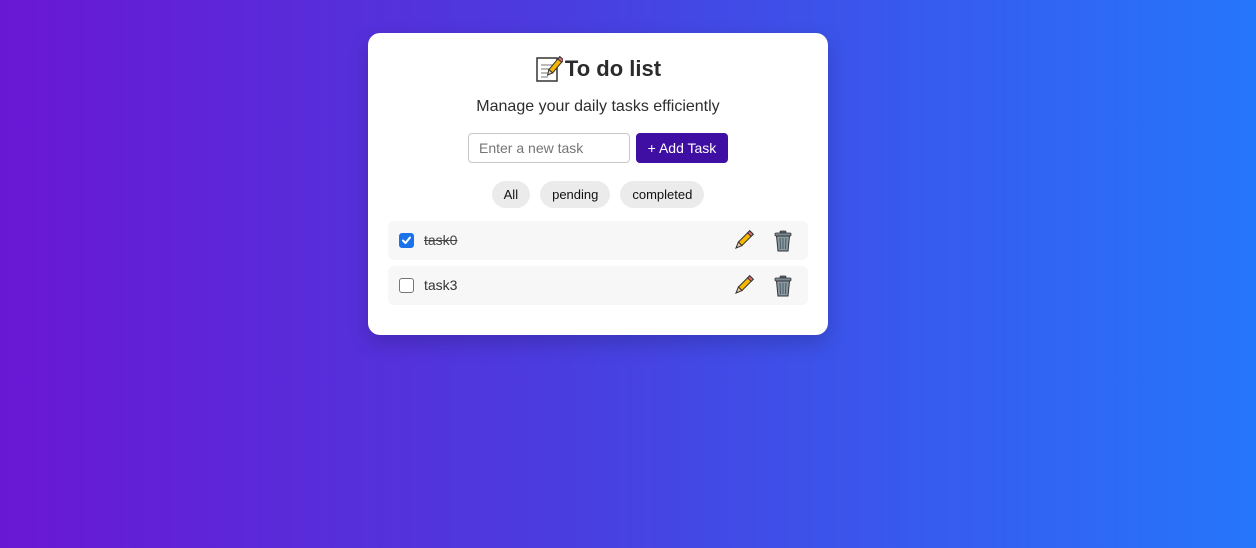 The width and height of the screenshot is (1256, 548). Describe the element at coordinates (511, 194) in the screenshot. I see `filter-all-button: All` at that location.